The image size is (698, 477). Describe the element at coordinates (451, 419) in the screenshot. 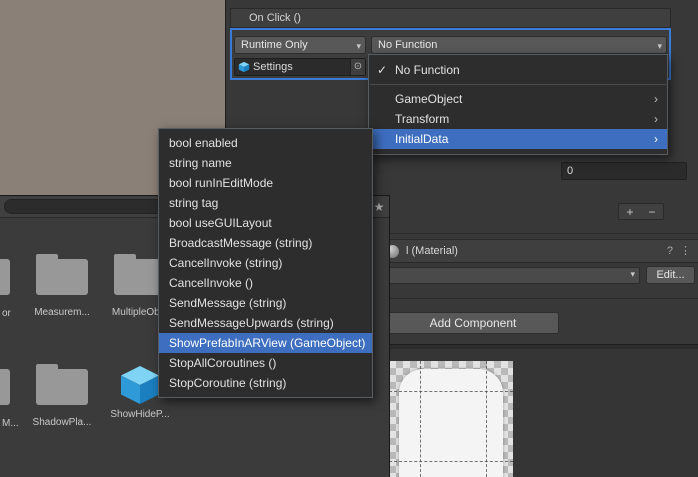

I see `texture-preview` at that location.